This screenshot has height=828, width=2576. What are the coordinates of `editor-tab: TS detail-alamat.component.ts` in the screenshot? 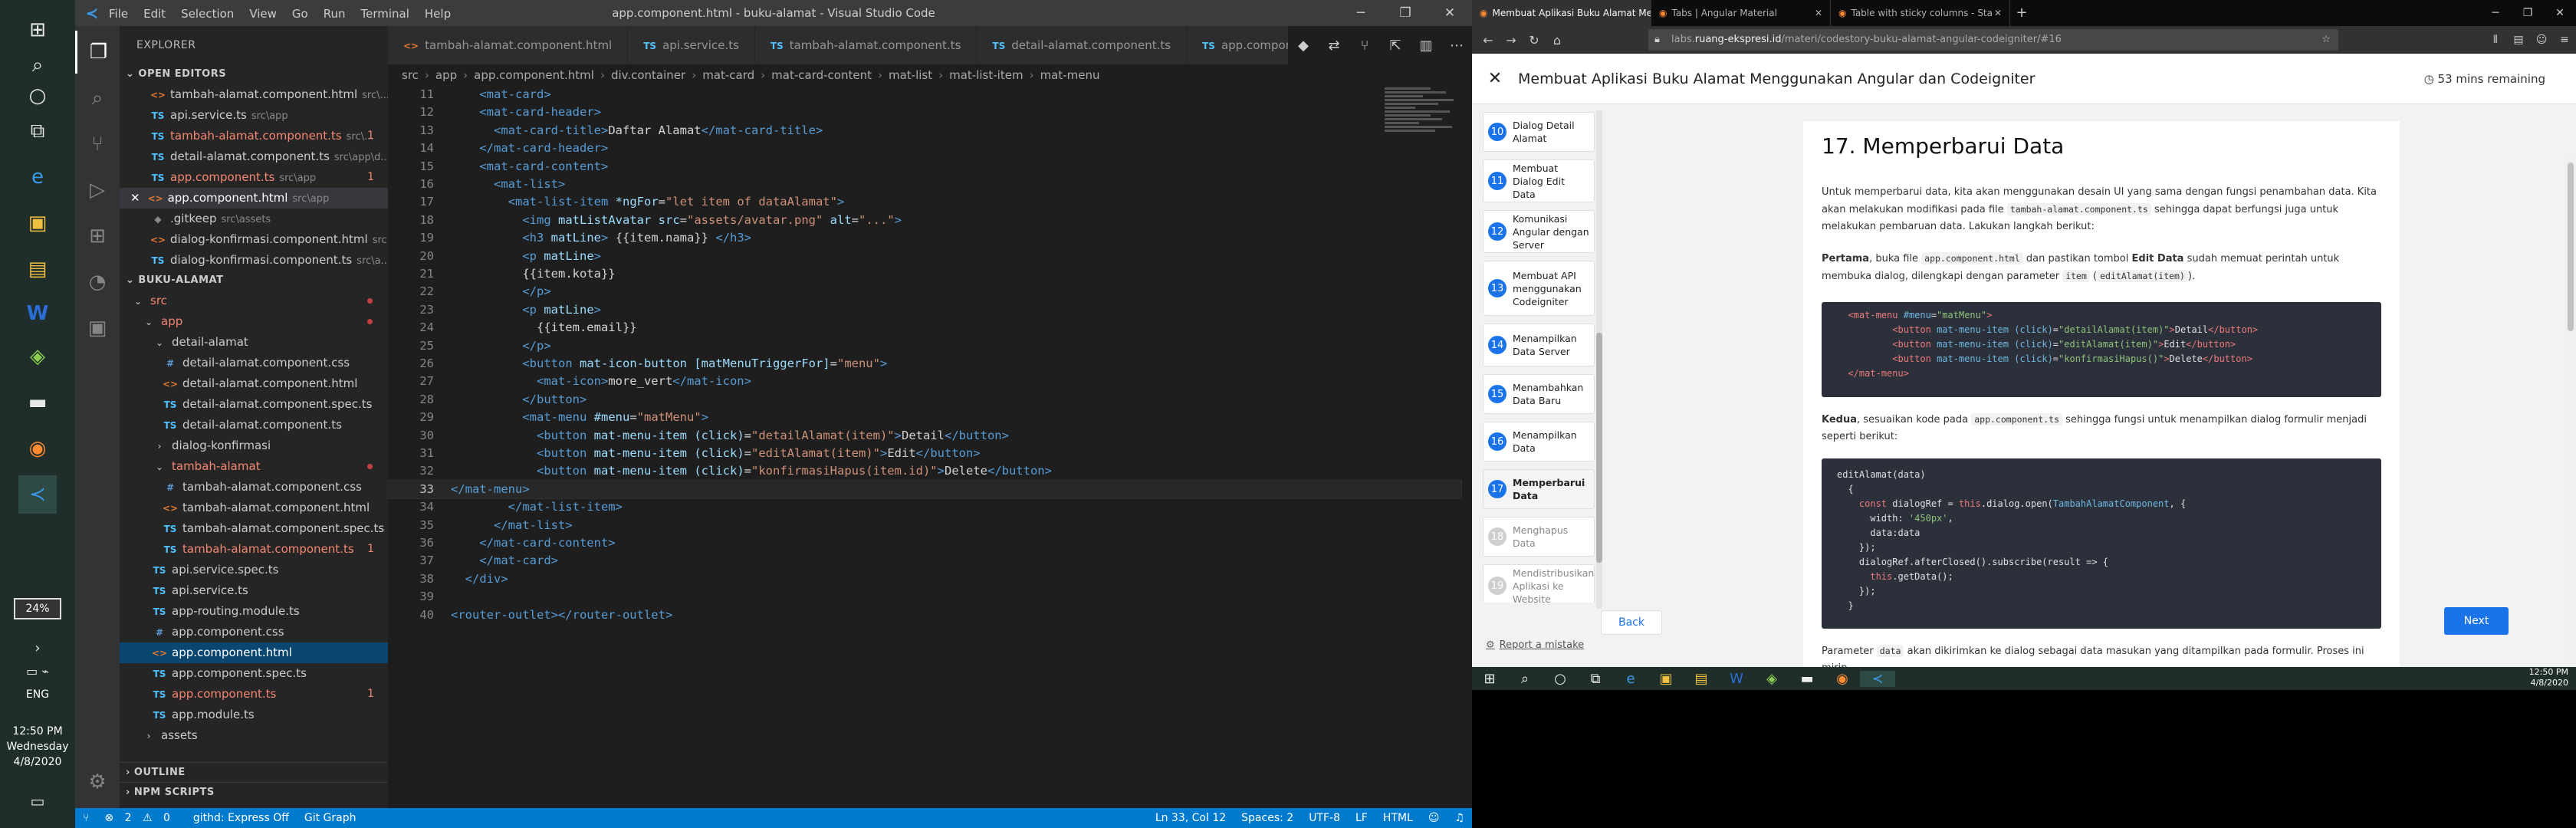 It's located at (1083, 45).